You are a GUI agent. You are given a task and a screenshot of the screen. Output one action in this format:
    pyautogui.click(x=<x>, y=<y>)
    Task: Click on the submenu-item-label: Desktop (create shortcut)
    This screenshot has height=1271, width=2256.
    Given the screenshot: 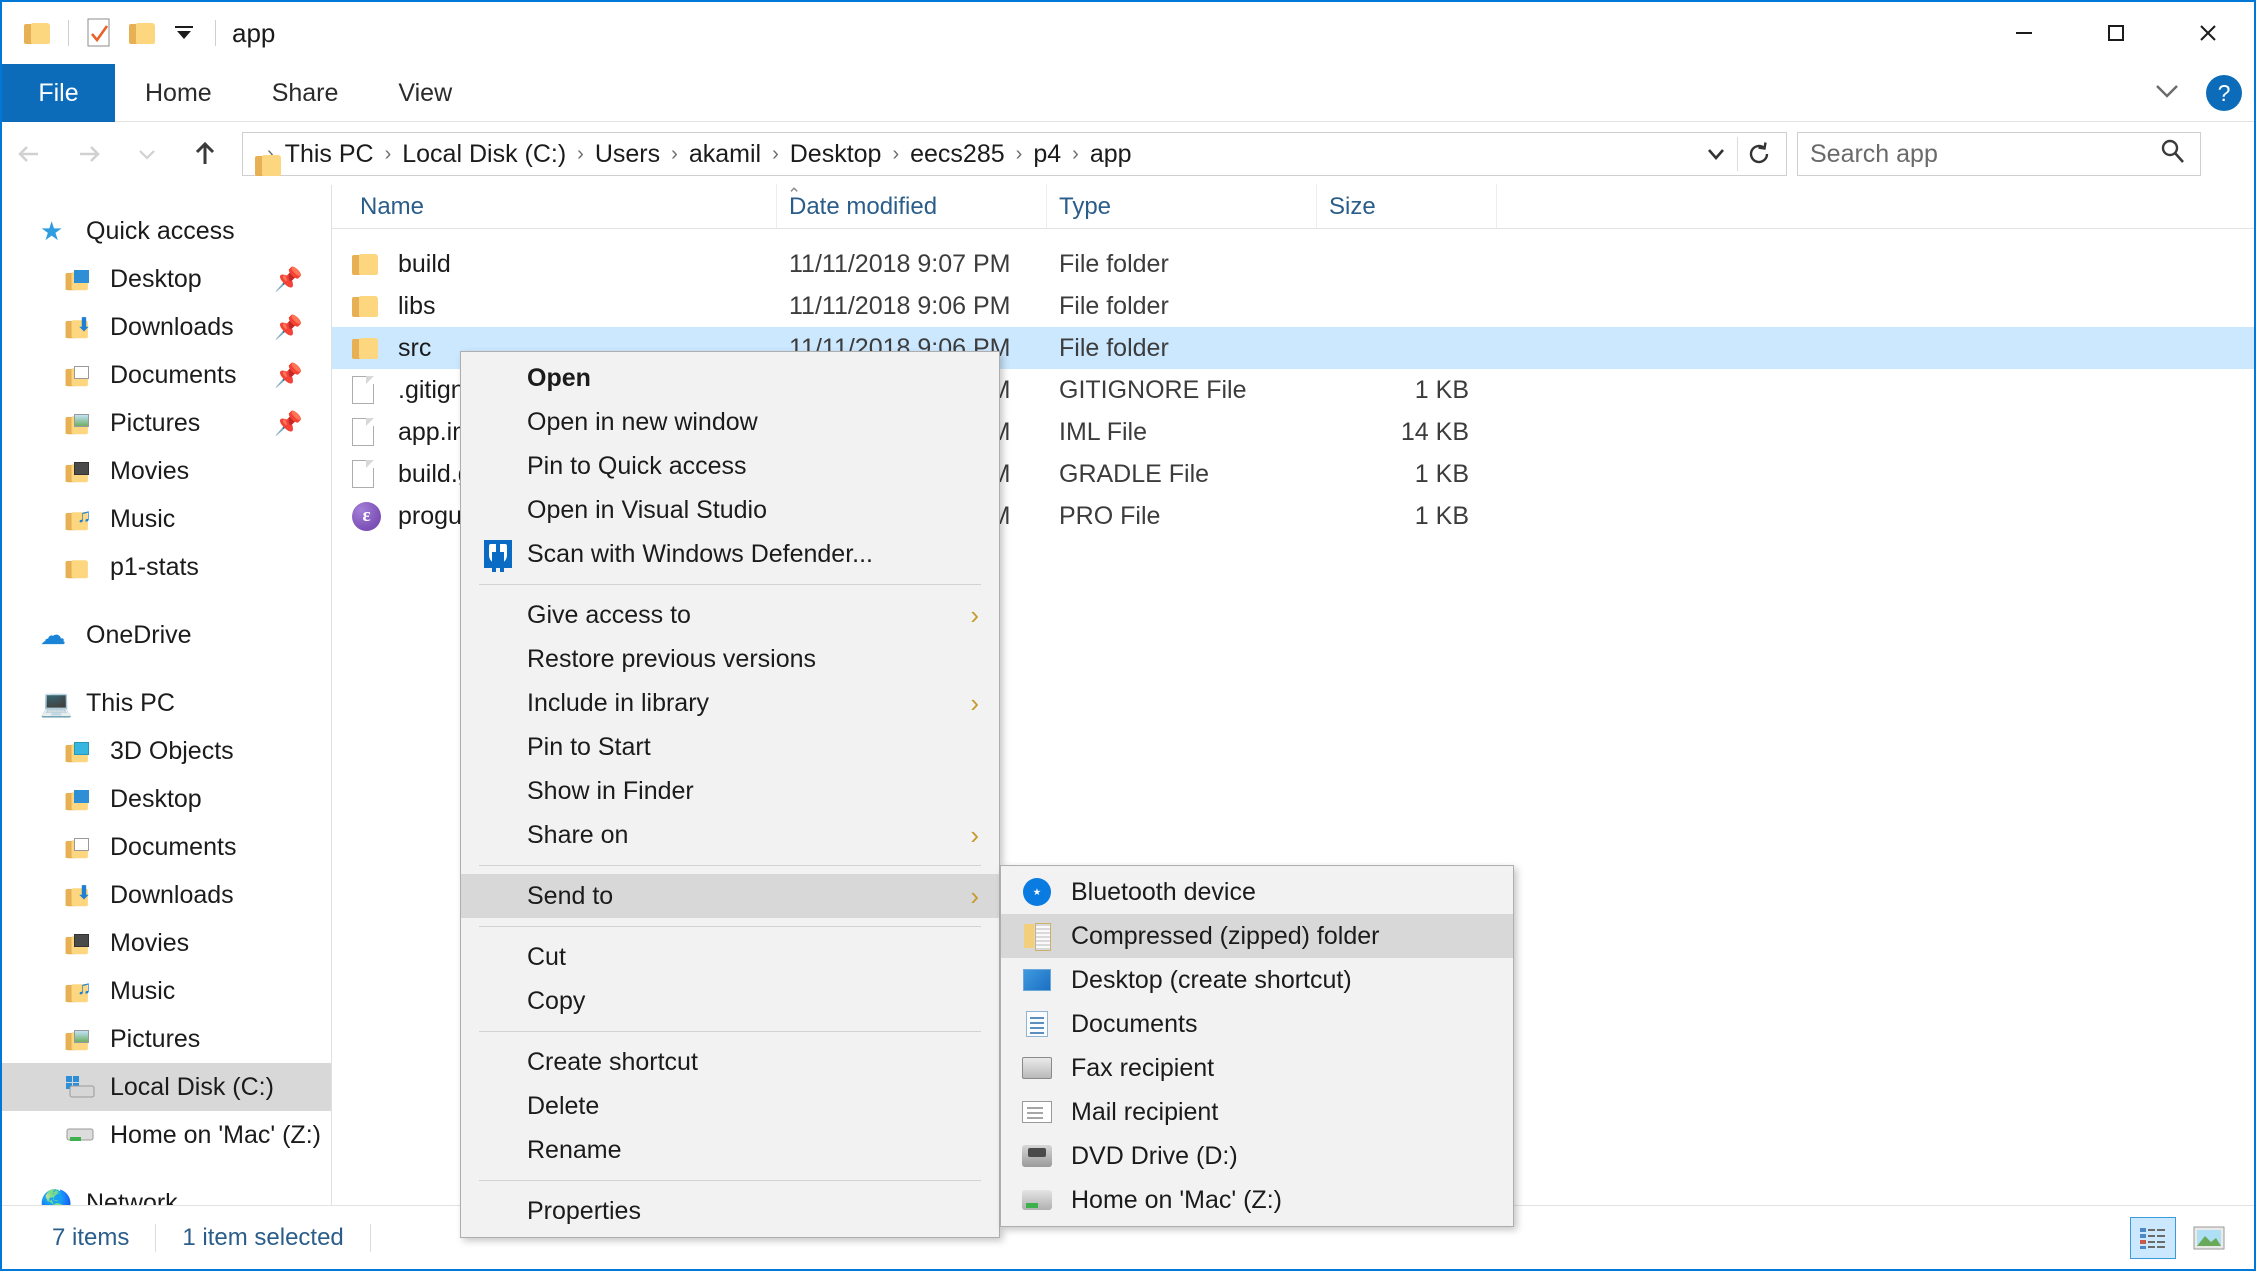 What is the action you would take?
    pyautogui.click(x=1211, y=979)
    